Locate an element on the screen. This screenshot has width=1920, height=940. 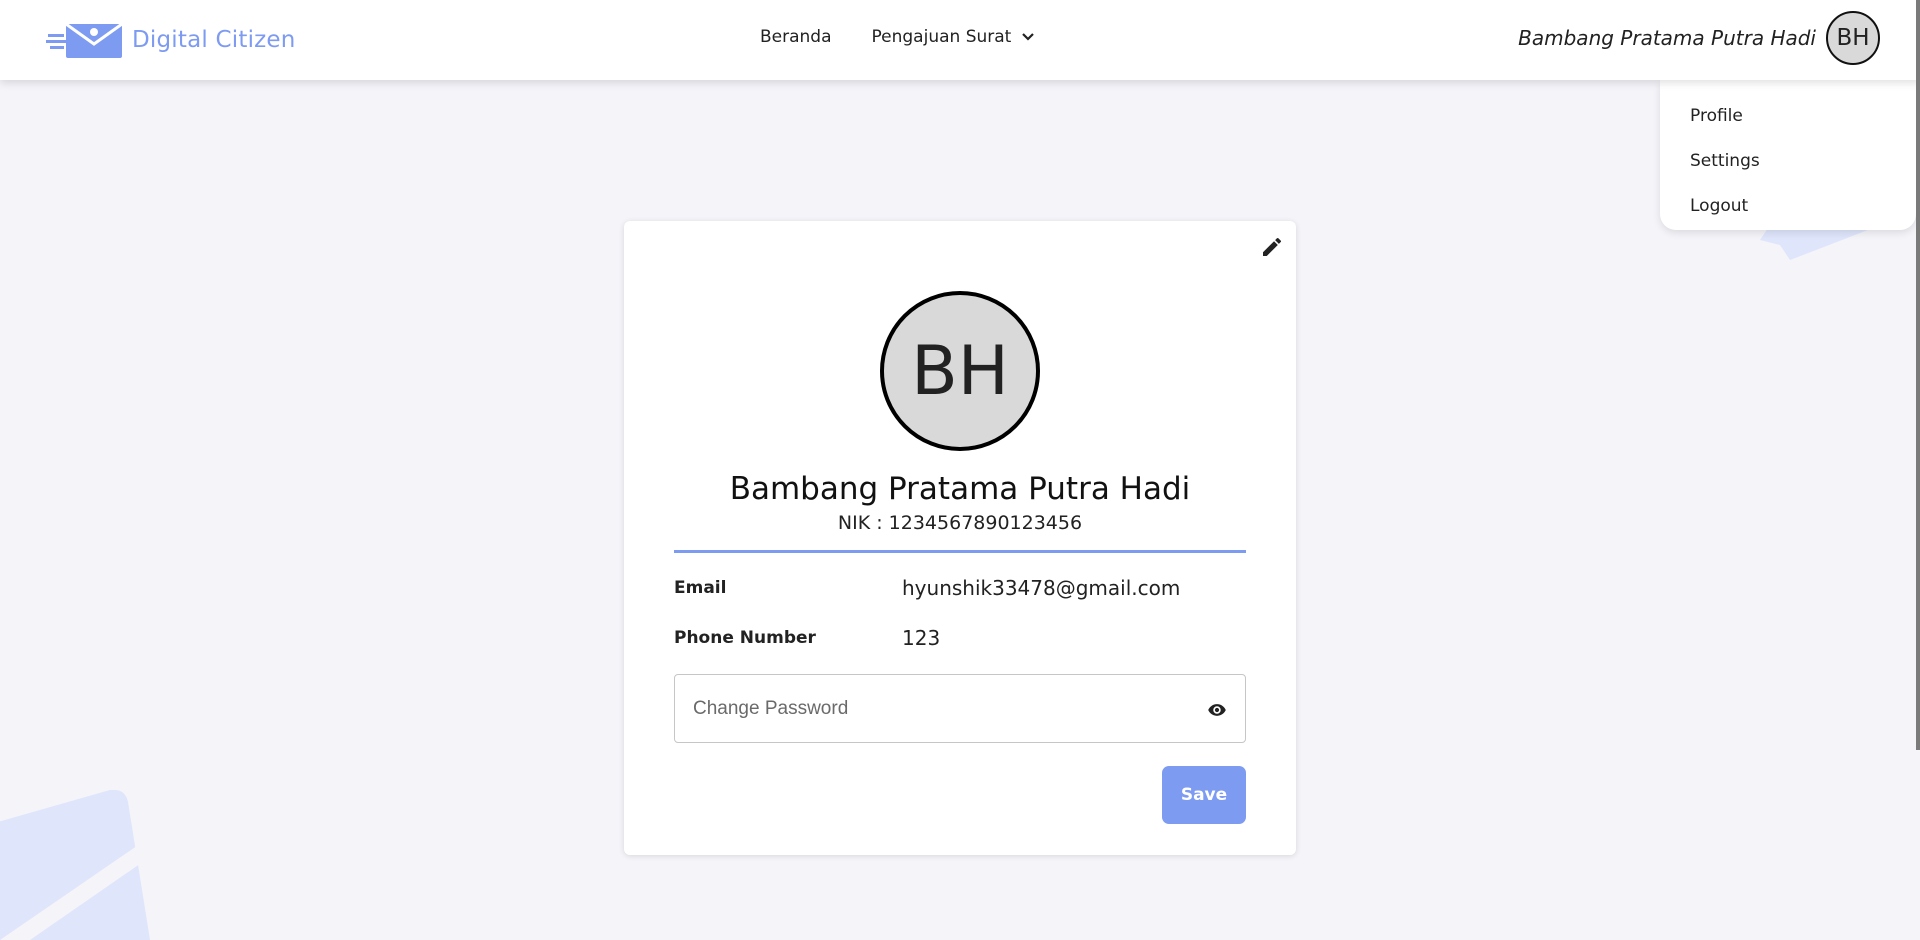
profile-avatar: BH is located at coordinates (960, 371).